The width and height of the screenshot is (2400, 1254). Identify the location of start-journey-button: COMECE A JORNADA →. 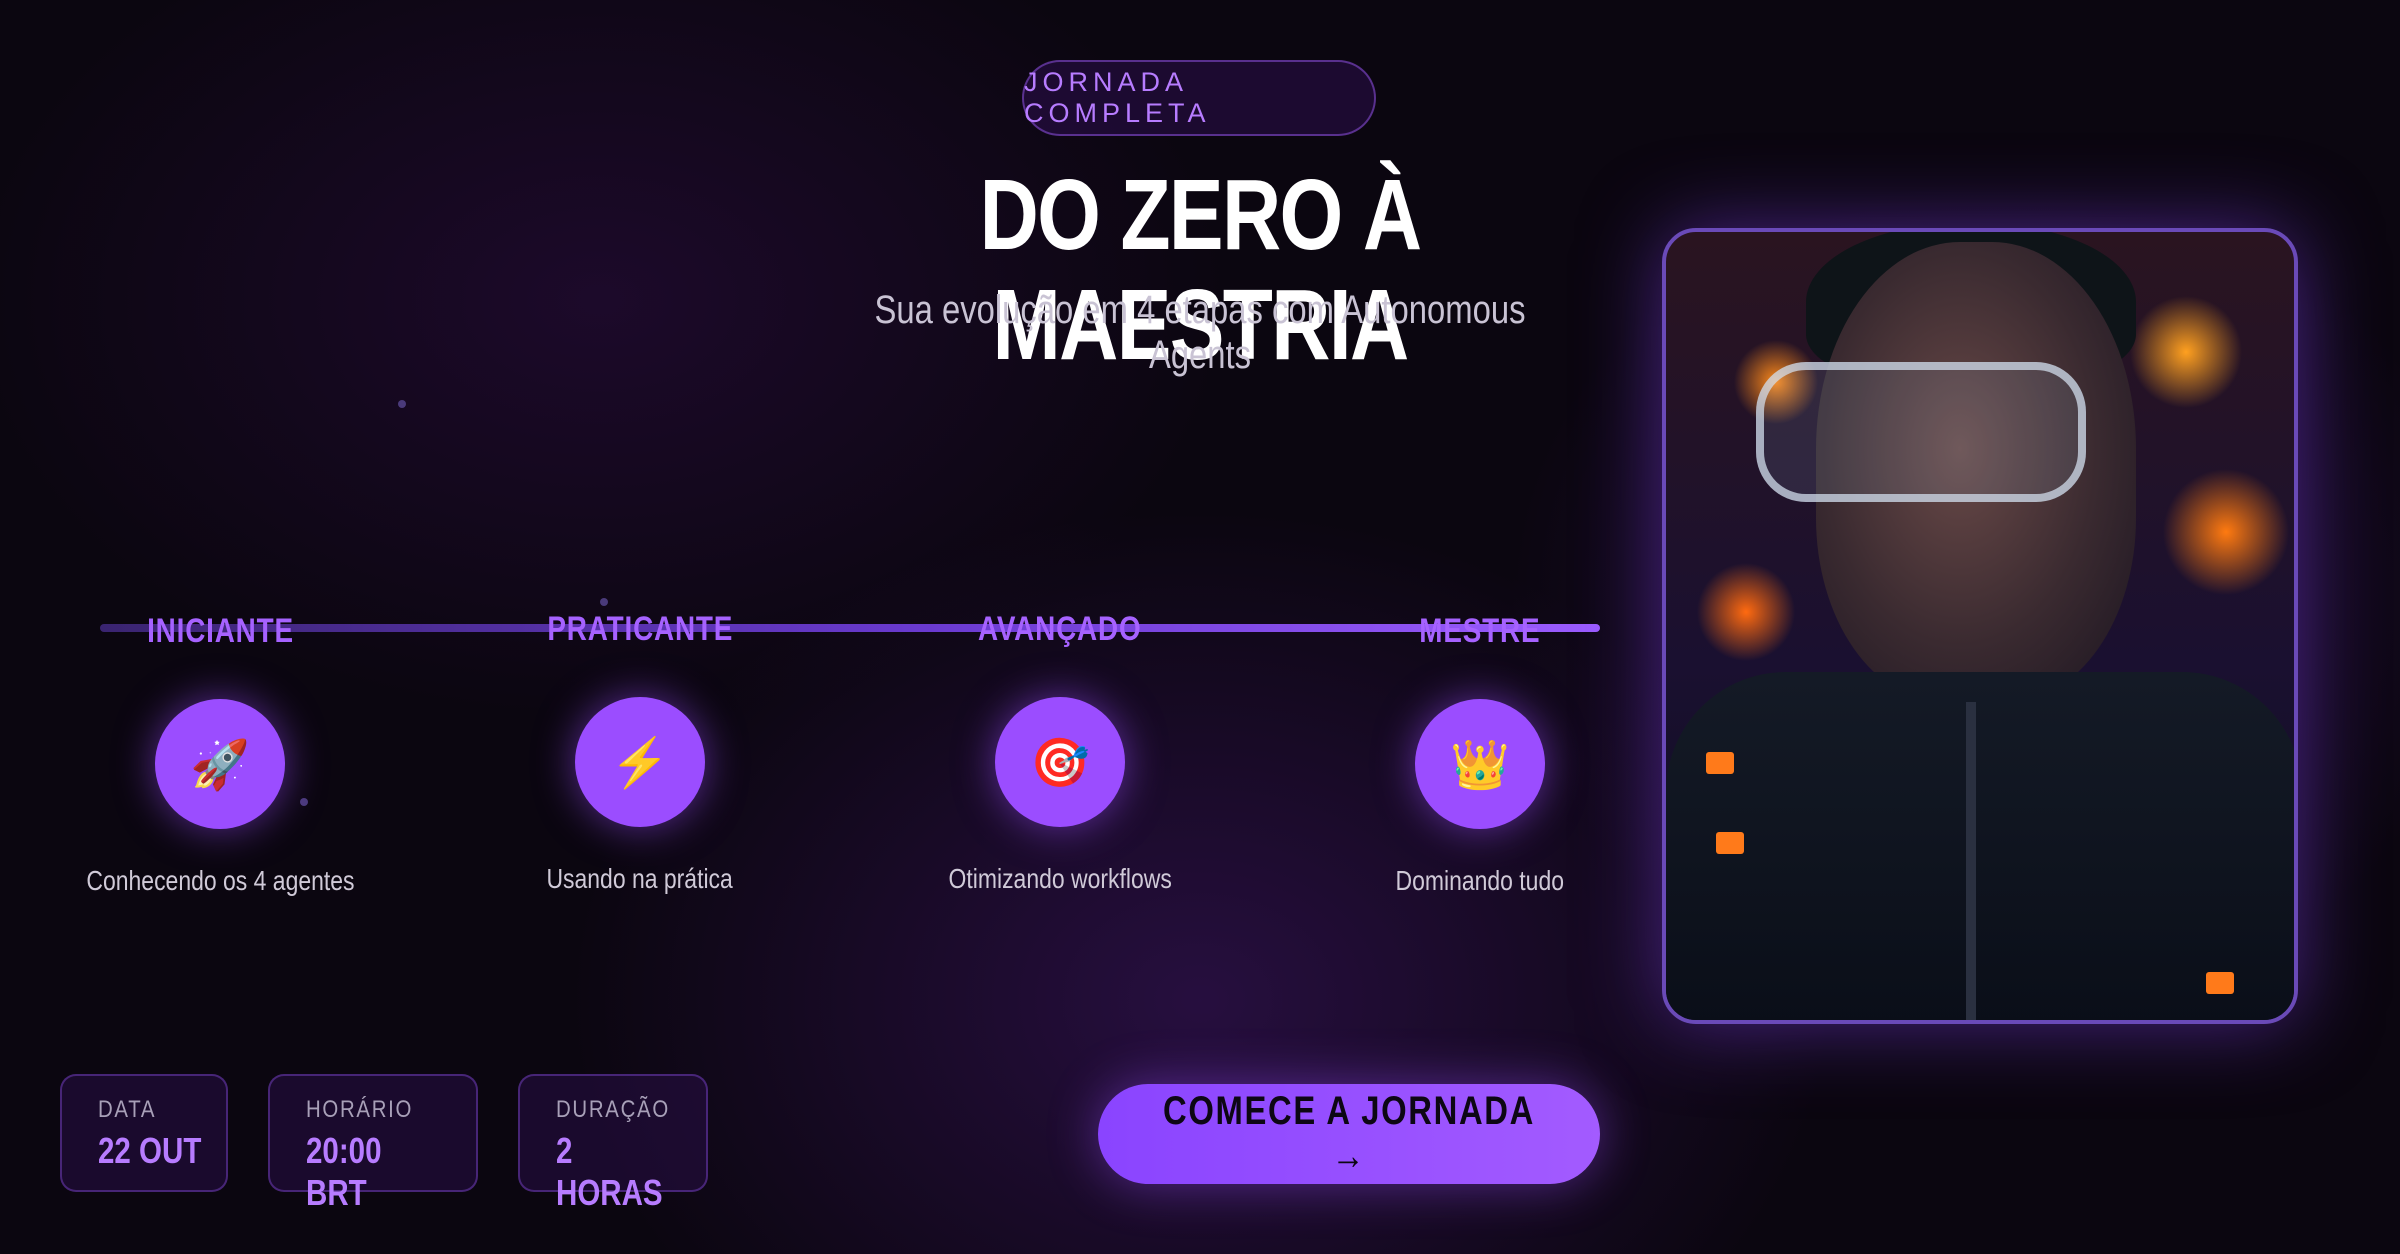
(1349, 1134).